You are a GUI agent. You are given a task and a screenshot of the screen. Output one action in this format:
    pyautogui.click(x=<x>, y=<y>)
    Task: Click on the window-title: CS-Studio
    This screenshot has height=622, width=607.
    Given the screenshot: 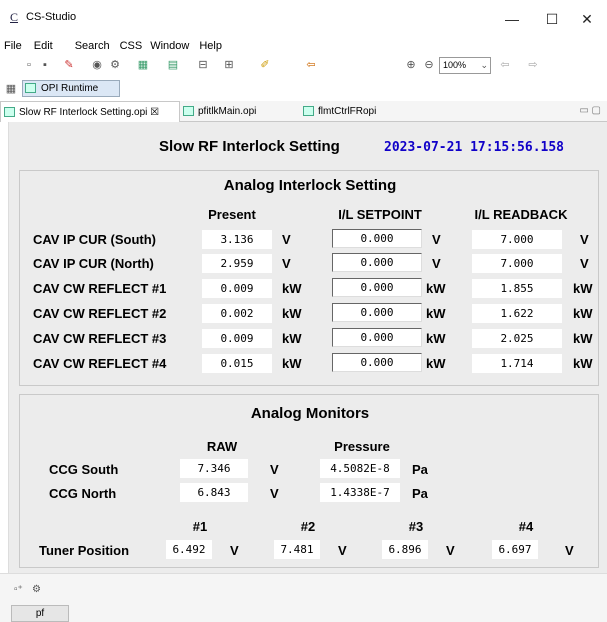 What is the action you would take?
    pyautogui.click(x=51, y=17)
    